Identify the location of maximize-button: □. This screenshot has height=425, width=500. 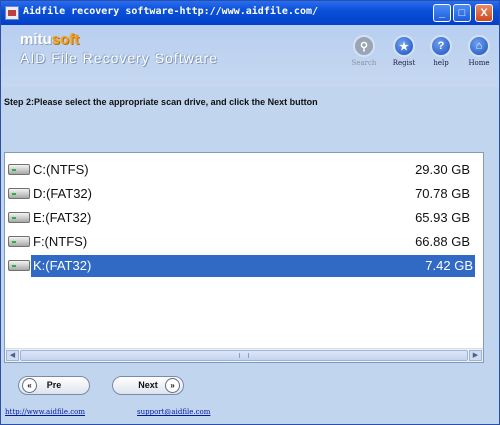
(462, 13).